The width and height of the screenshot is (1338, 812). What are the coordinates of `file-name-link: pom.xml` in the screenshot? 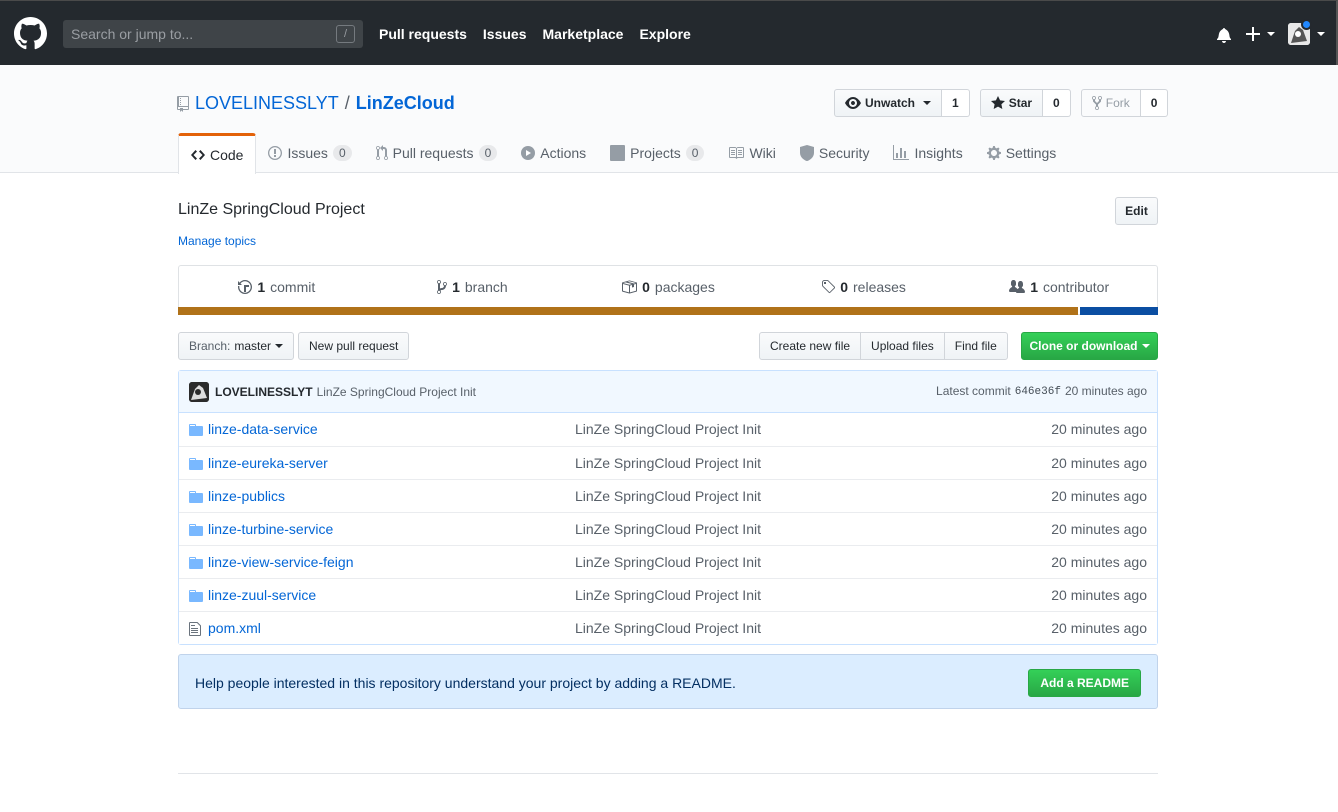 It's located at (234, 628).